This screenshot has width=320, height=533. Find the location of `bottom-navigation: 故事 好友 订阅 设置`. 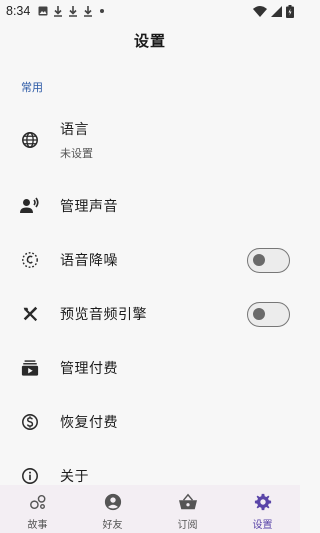

bottom-navigation: 故事 好友 订阅 设置 is located at coordinates (150, 509).